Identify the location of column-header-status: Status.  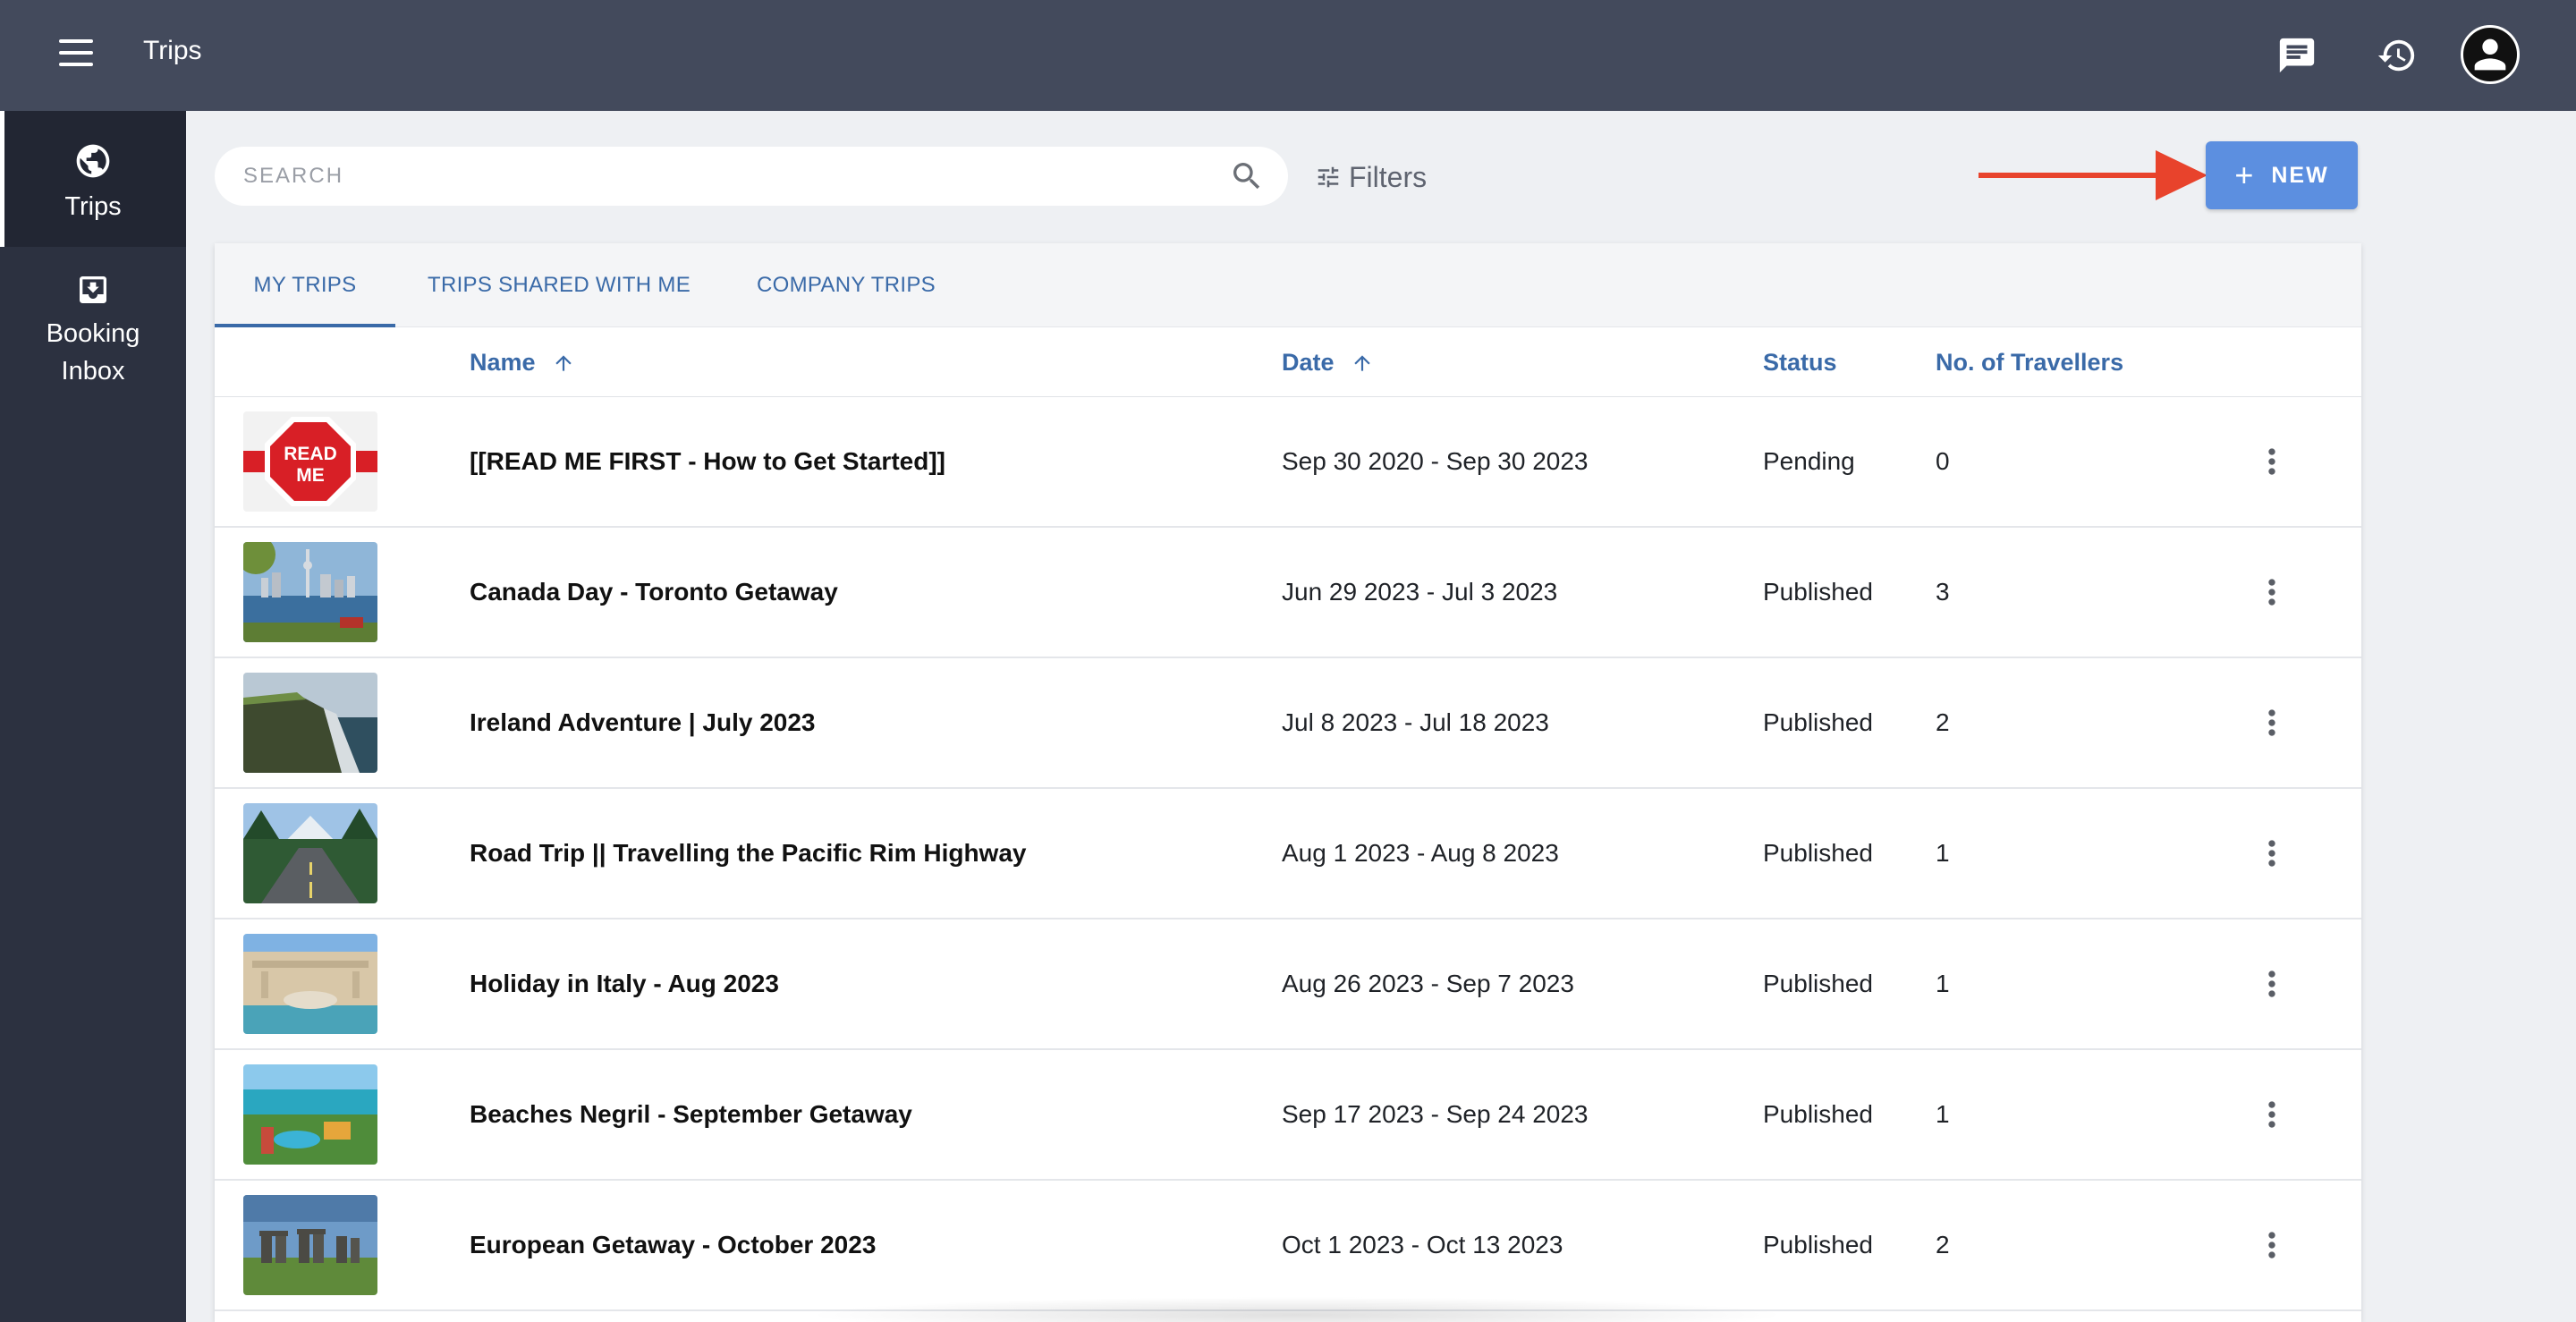
(1800, 363).